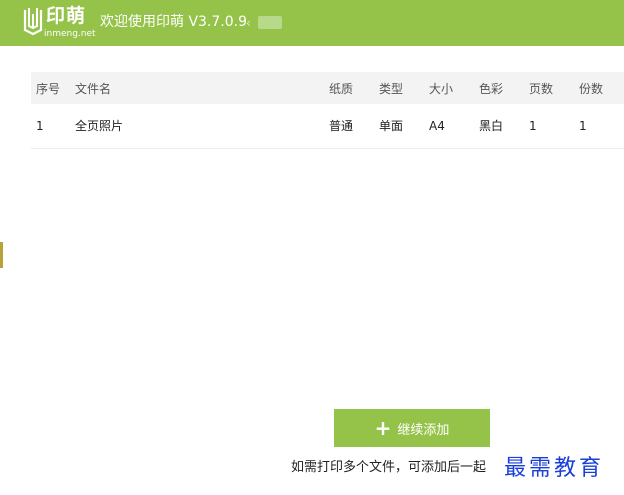 The height and width of the screenshot is (495, 624). I want to click on row-pages: 1, so click(533, 126).